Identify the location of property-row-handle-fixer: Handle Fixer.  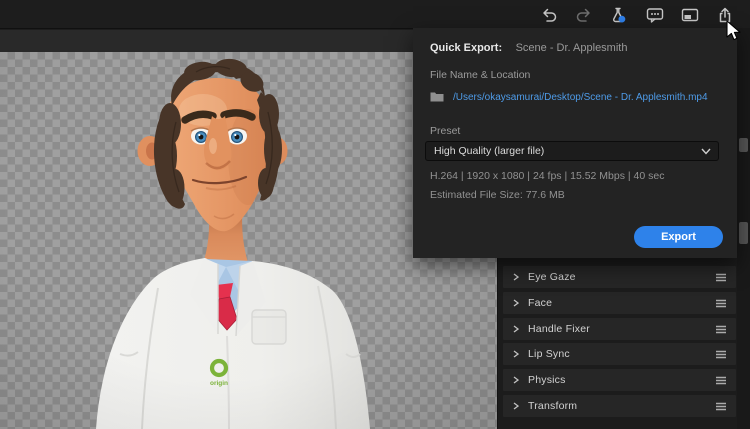
(619, 329).